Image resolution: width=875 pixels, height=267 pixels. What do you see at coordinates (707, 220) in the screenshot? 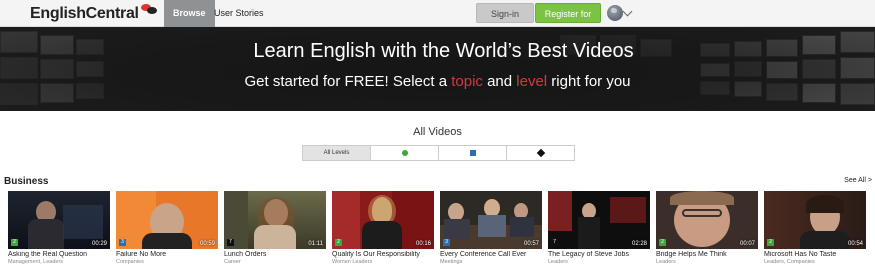
I see `video-thumbnail: 2 00:07` at bounding box center [707, 220].